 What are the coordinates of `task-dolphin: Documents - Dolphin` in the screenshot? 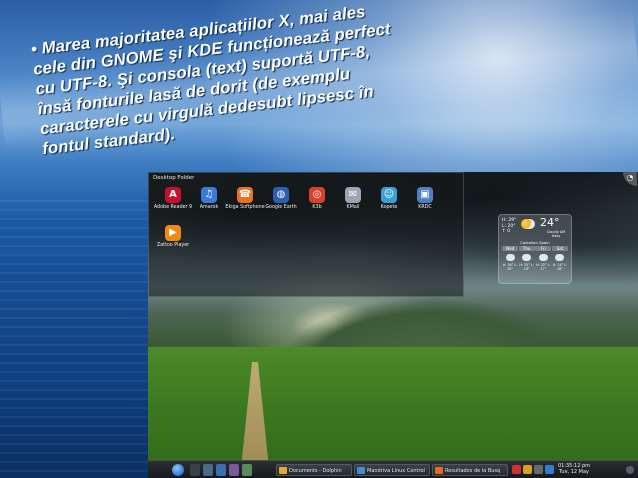 It's located at (314, 470).